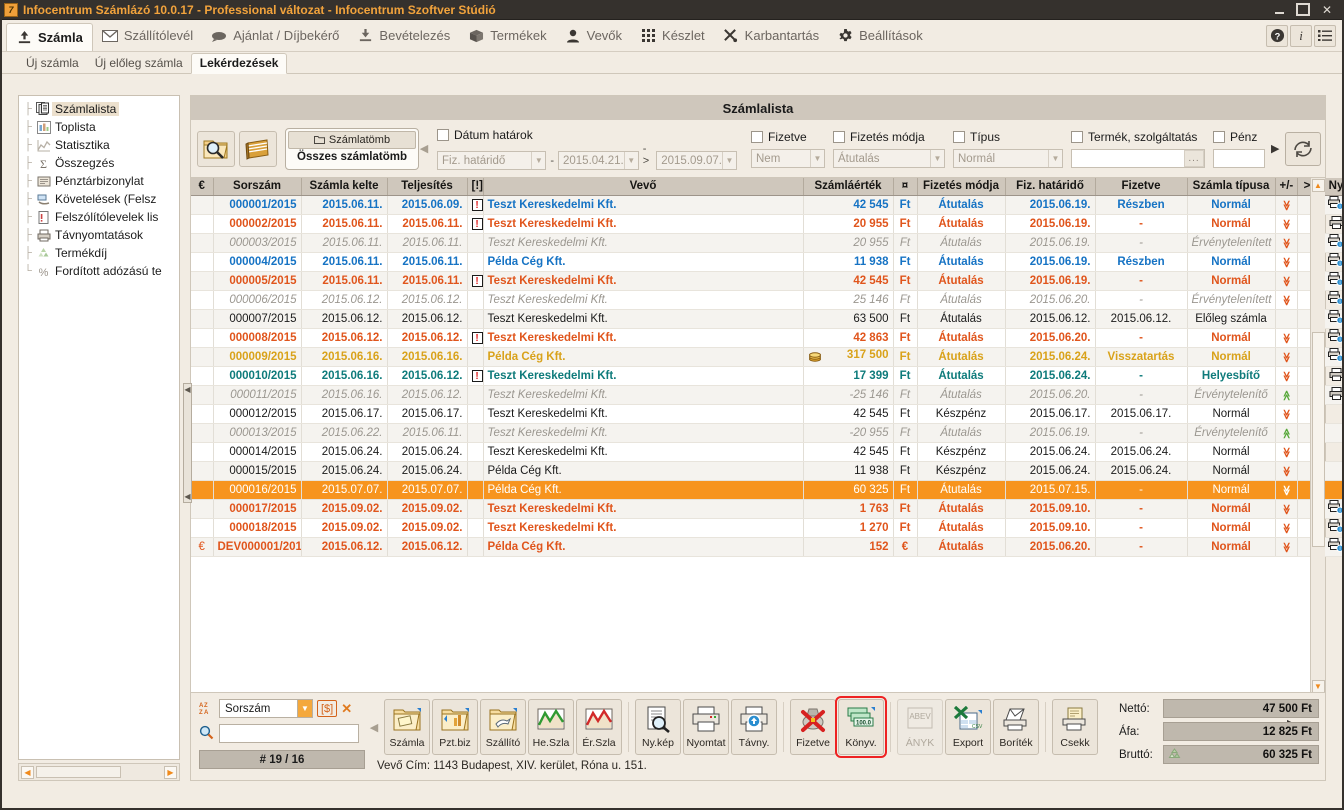 The height and width of the screenshot is (810, 1344). Describe the element at coordinates (1286, 187) in the screenshot. I see `column-header-12: +/-` at that location.